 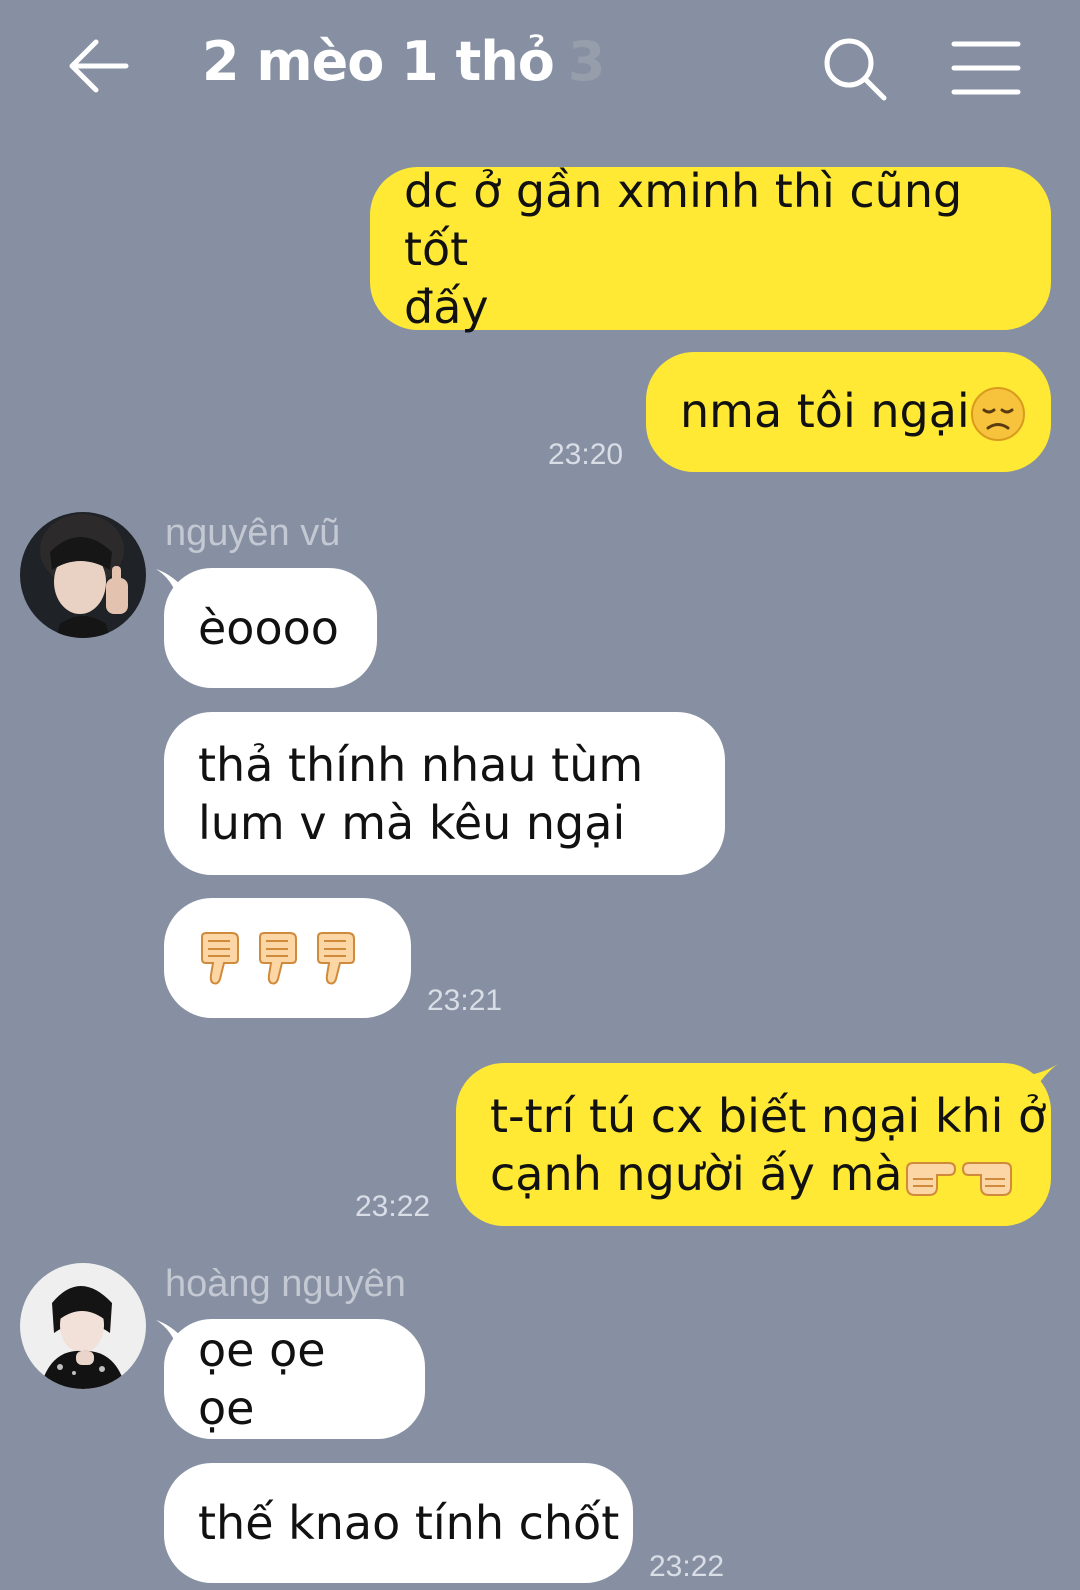 What do you see at coordinates (409, 1523) in the screenshot?
I see `message-text: thế knao tính chốt` at bounding box center [409, 1523].